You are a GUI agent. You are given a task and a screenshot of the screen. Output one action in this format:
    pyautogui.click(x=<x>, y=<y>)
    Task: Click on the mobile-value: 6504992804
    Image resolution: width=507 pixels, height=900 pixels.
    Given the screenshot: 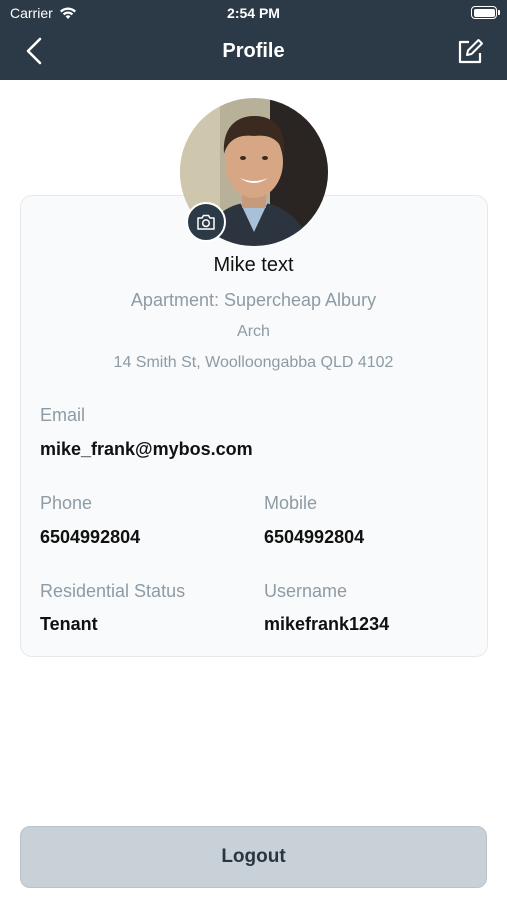 What is the action you would take?
    pyautogui.click(x=314, y=537)
    